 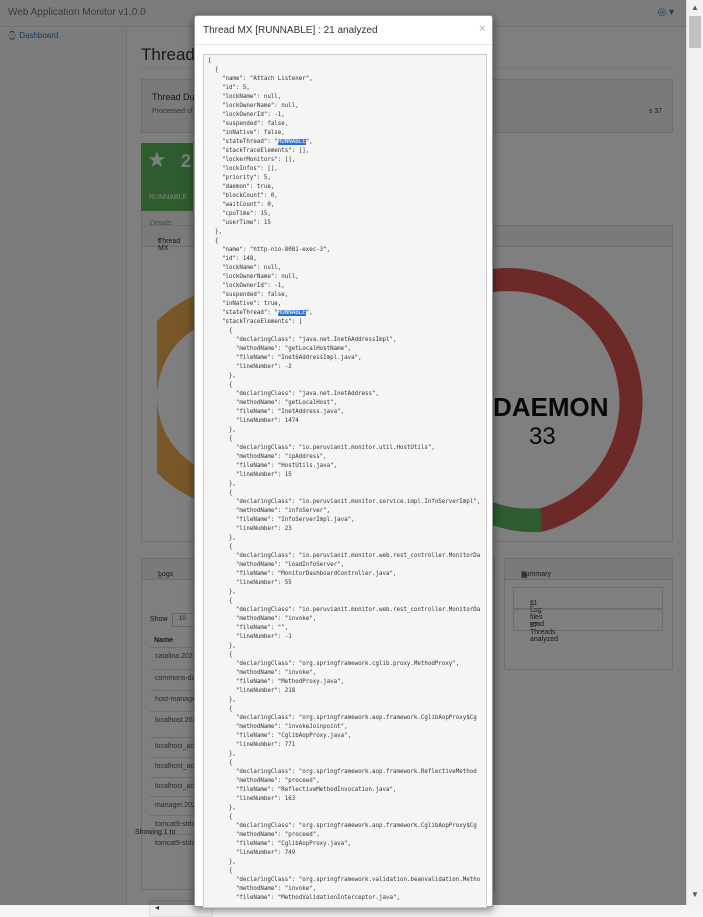 I want to click on code-line: "lineNumber": 218, so click(x=252, y=691).